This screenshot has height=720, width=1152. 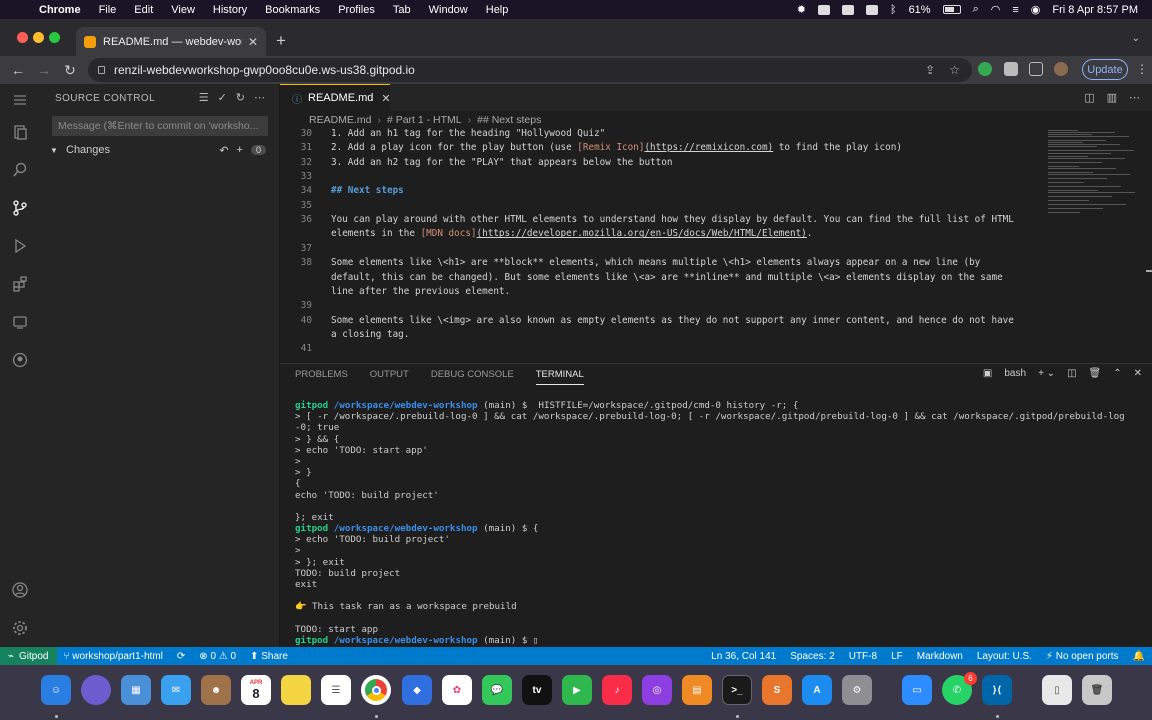 What do you see at coordinates (1061, 69) in the screenshot?
I see `profile-avatar` at bounding box center [1061, 69].